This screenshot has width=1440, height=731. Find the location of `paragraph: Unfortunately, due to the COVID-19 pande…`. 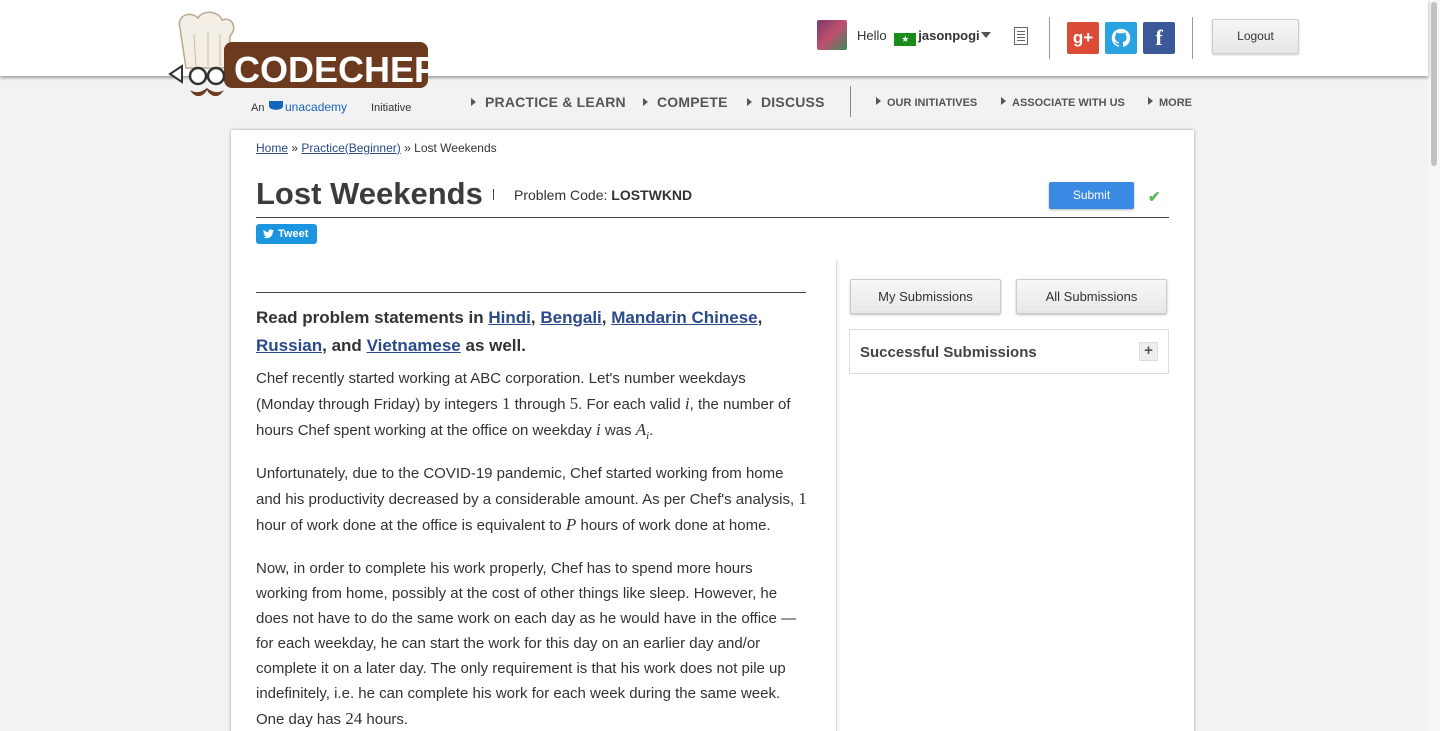

paragraph: Unfortunately, due to the COVID-19 pande… is located at coordinates (531, 499).